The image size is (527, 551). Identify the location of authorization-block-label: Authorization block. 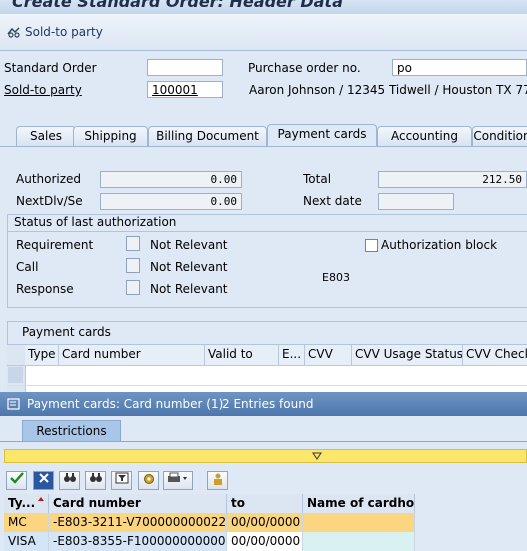
(439, 245).